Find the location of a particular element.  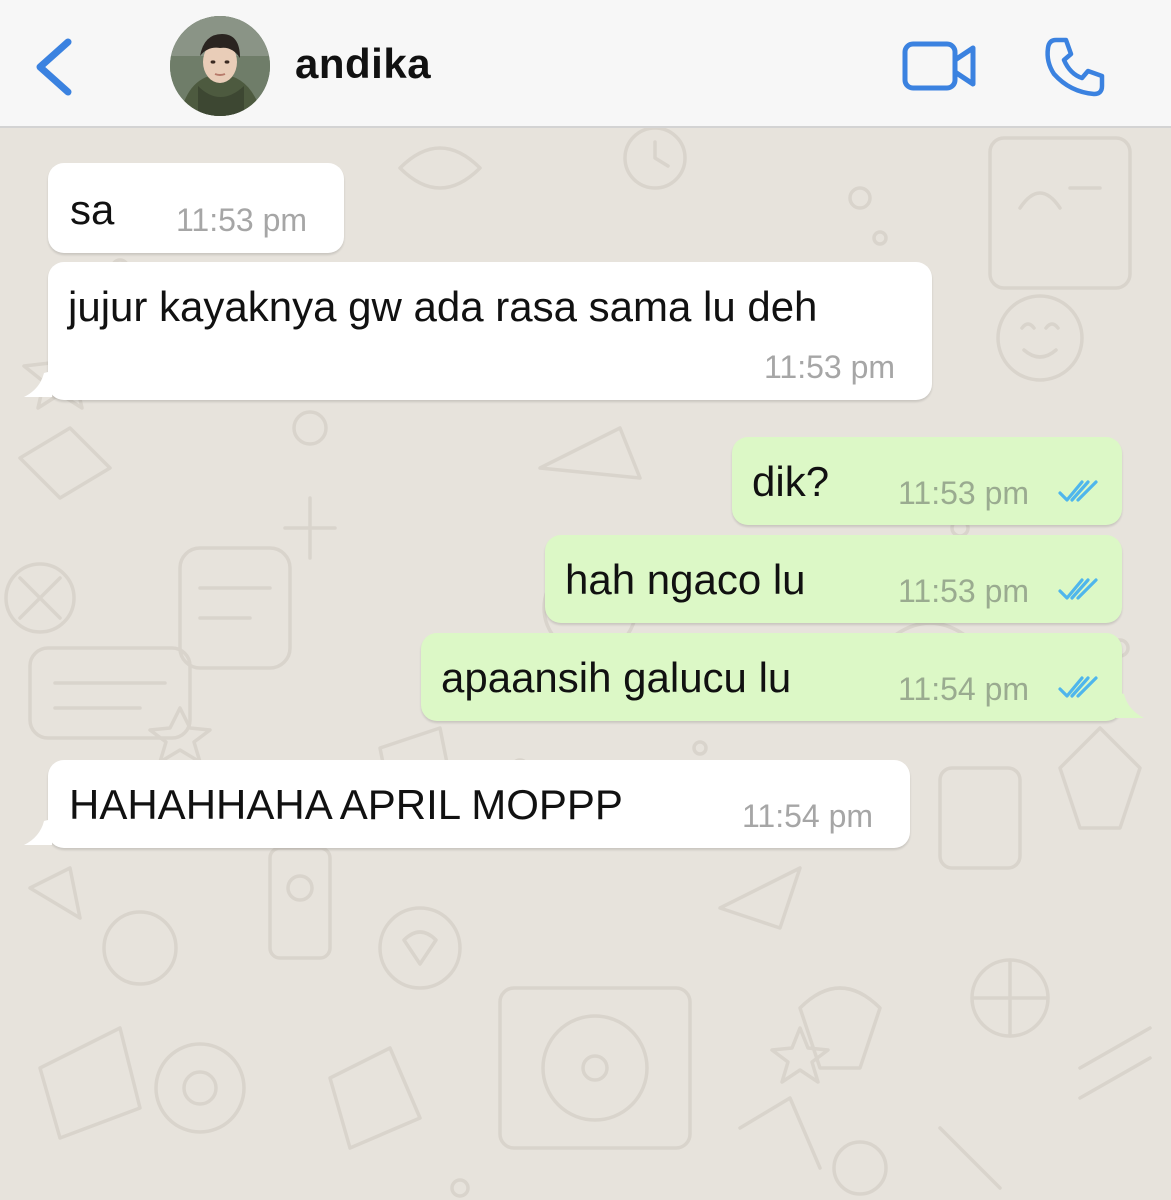

message-bubble: apaansih galucu lu 11:54 pm is located at coordinates (771, 677).